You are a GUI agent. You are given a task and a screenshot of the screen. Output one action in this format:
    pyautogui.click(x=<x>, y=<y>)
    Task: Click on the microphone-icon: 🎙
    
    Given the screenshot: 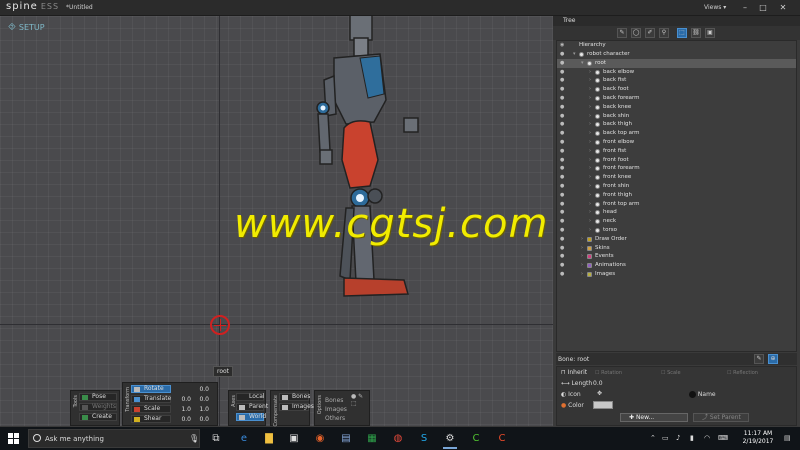 What is the action you would take?
    pyautogui.click(x=194, y=438)
    